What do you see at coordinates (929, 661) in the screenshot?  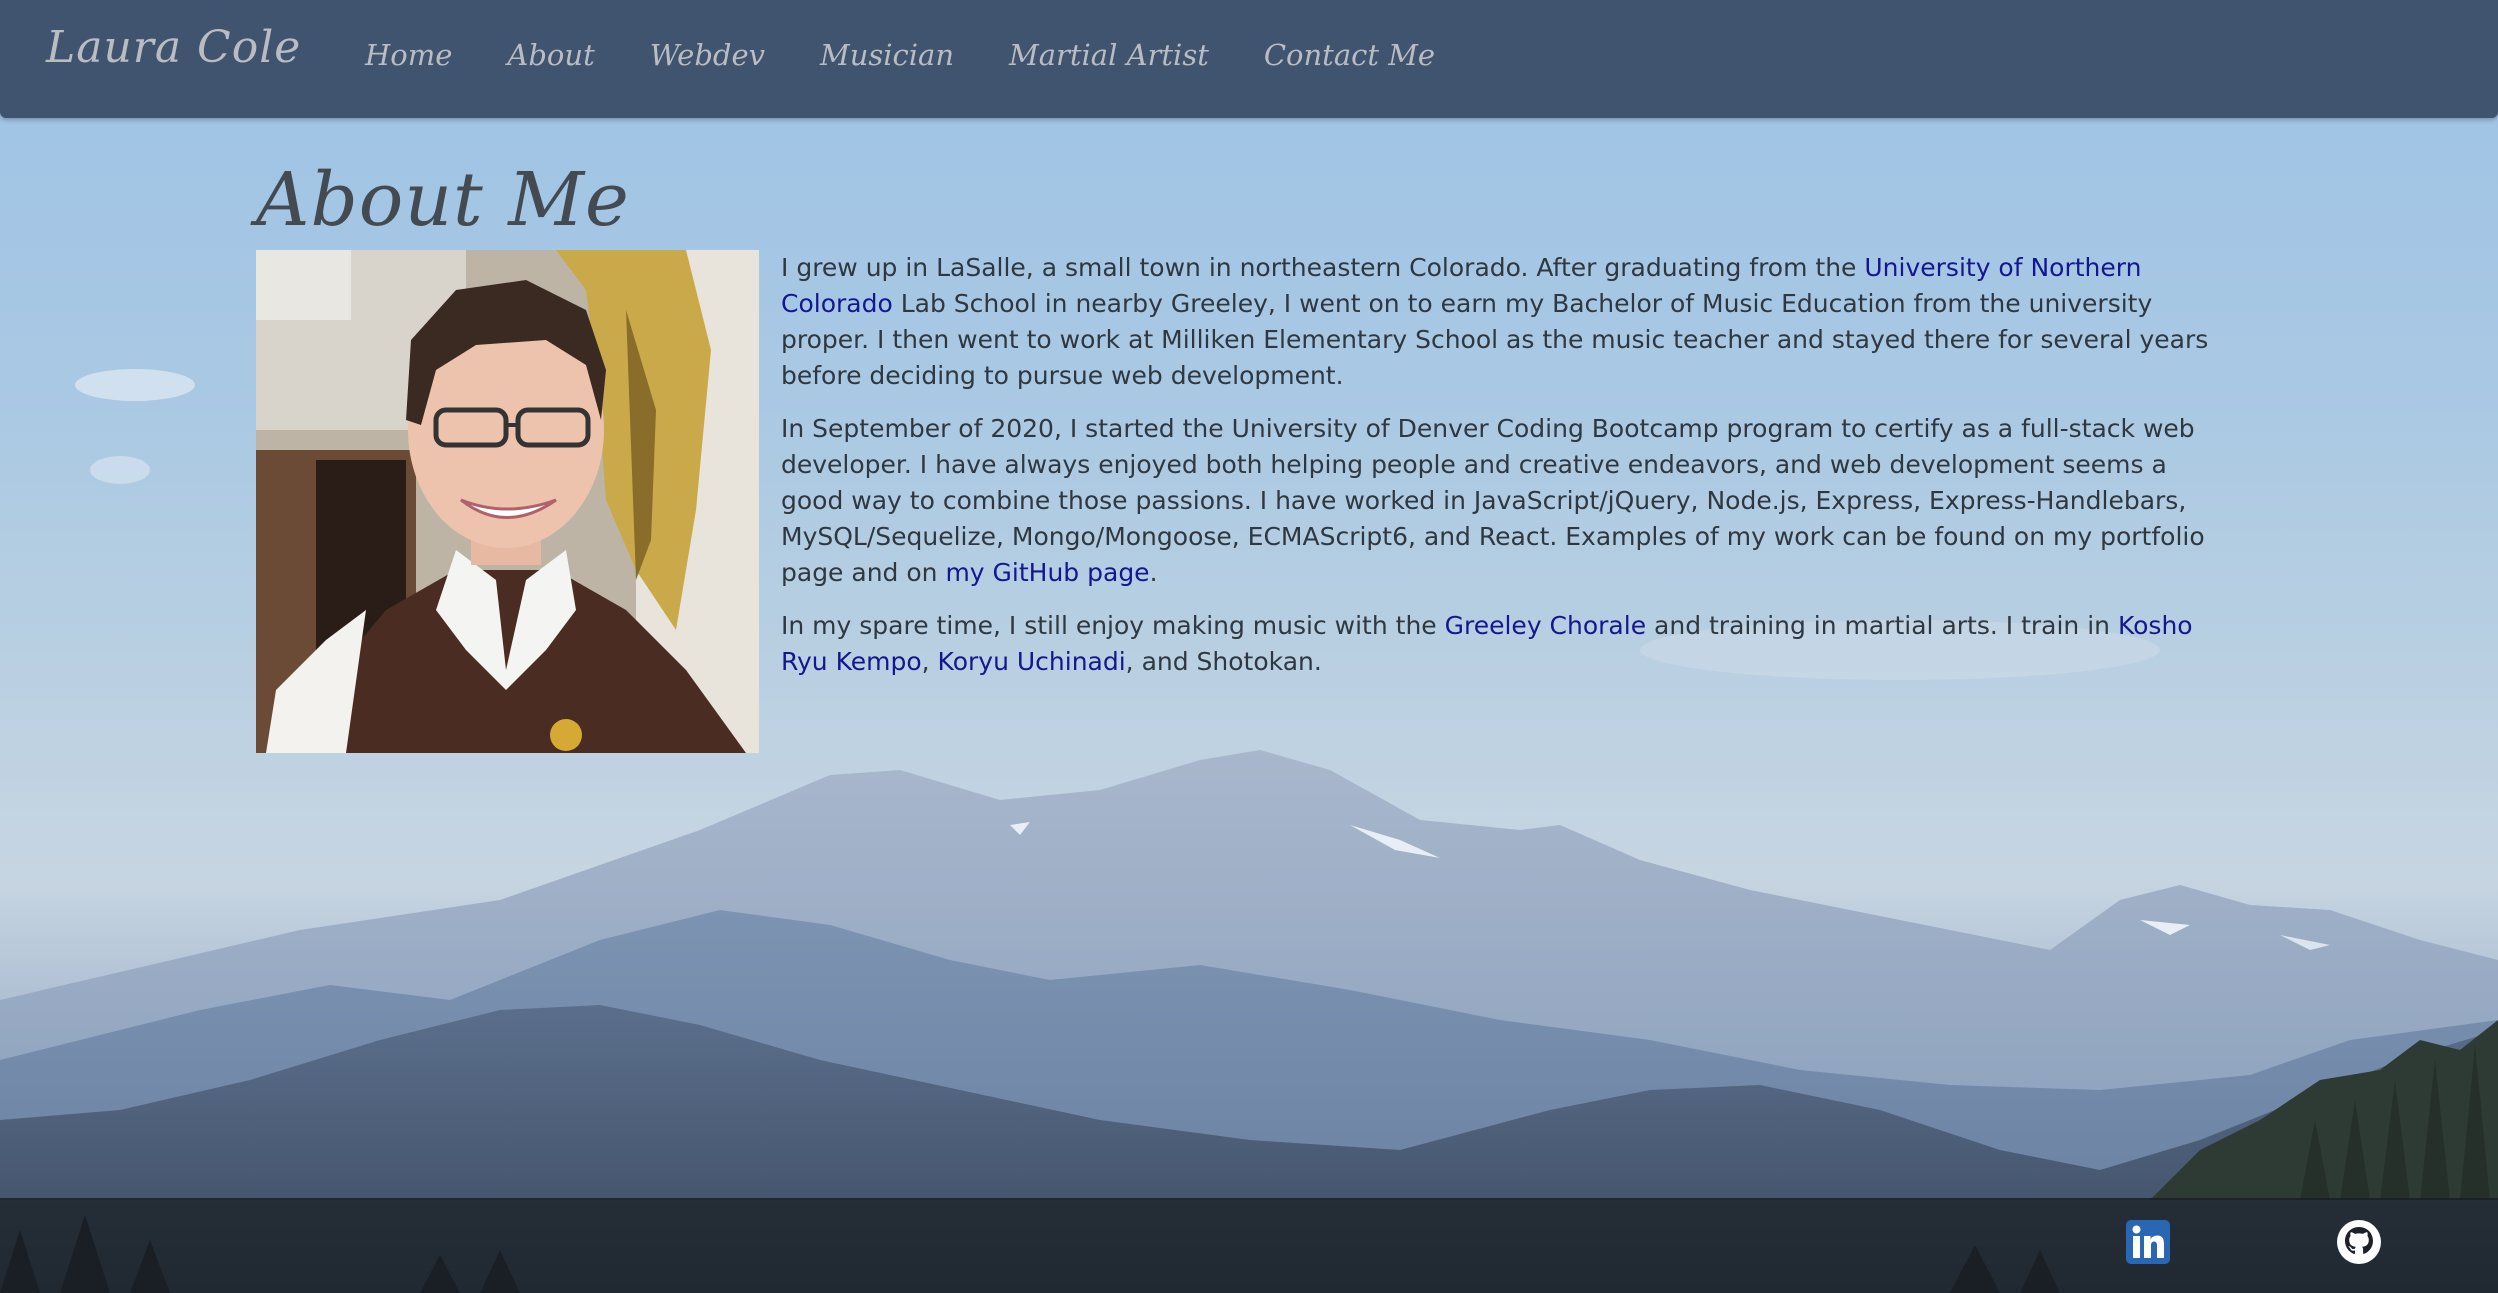 I see `text-span: ,` at bounding box center [929, 661].